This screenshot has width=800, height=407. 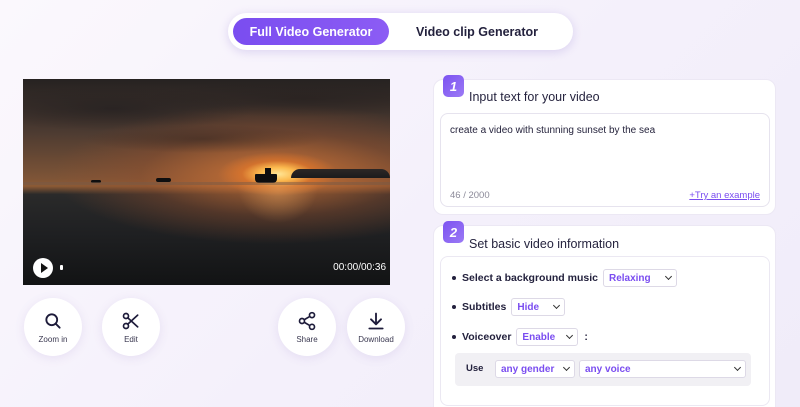 I want to click on play-icon, so click(x=44, y=268).